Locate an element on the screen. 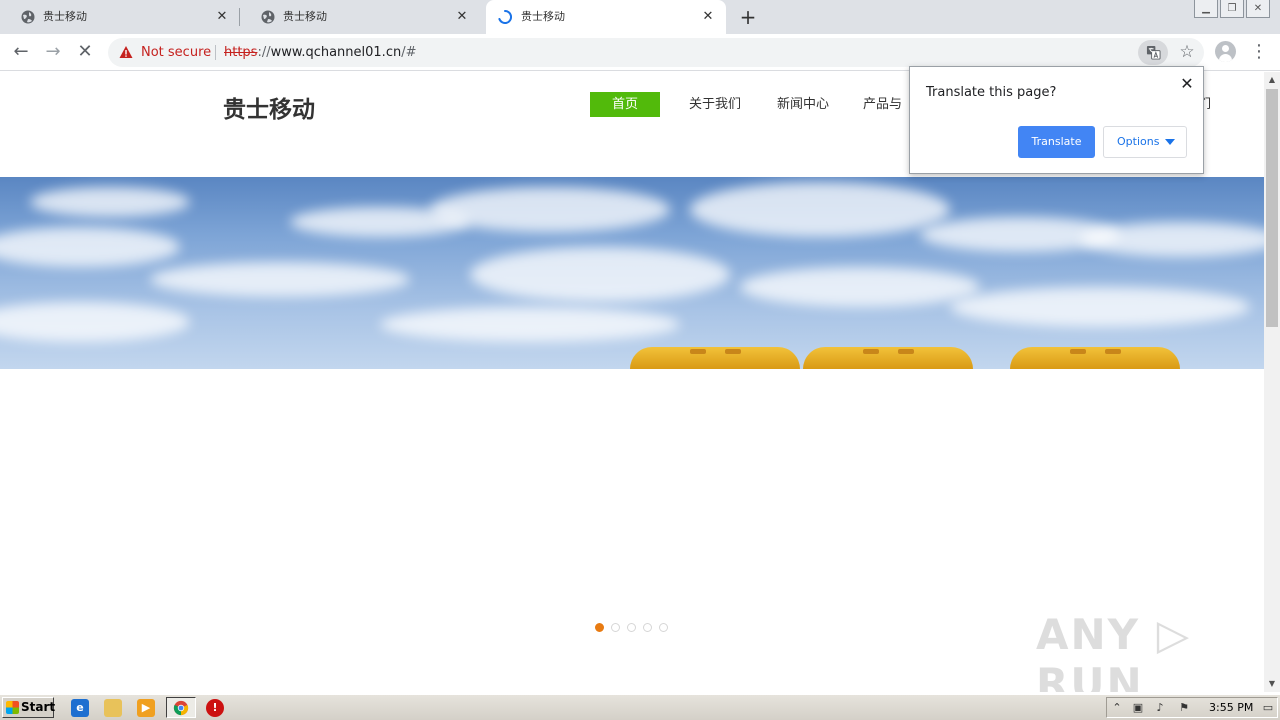  chrome-icon is located at coordinates (181, 708).